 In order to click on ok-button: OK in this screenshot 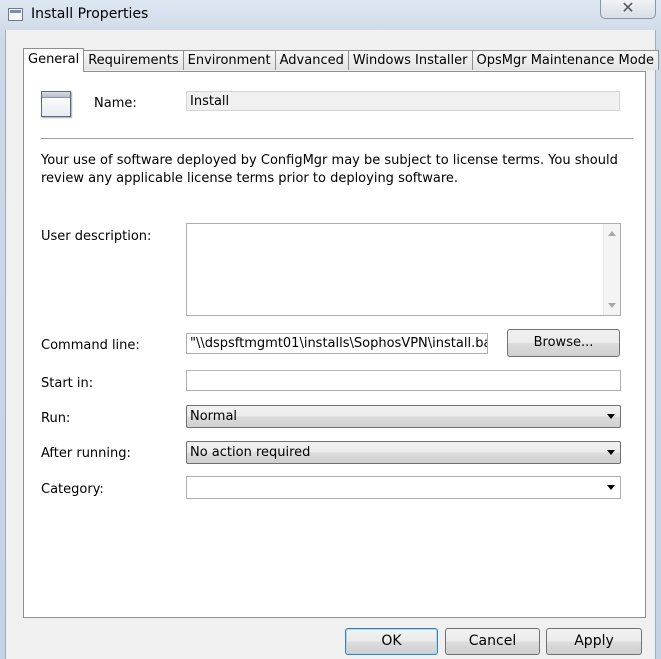, I will do `click(391, 641)`.